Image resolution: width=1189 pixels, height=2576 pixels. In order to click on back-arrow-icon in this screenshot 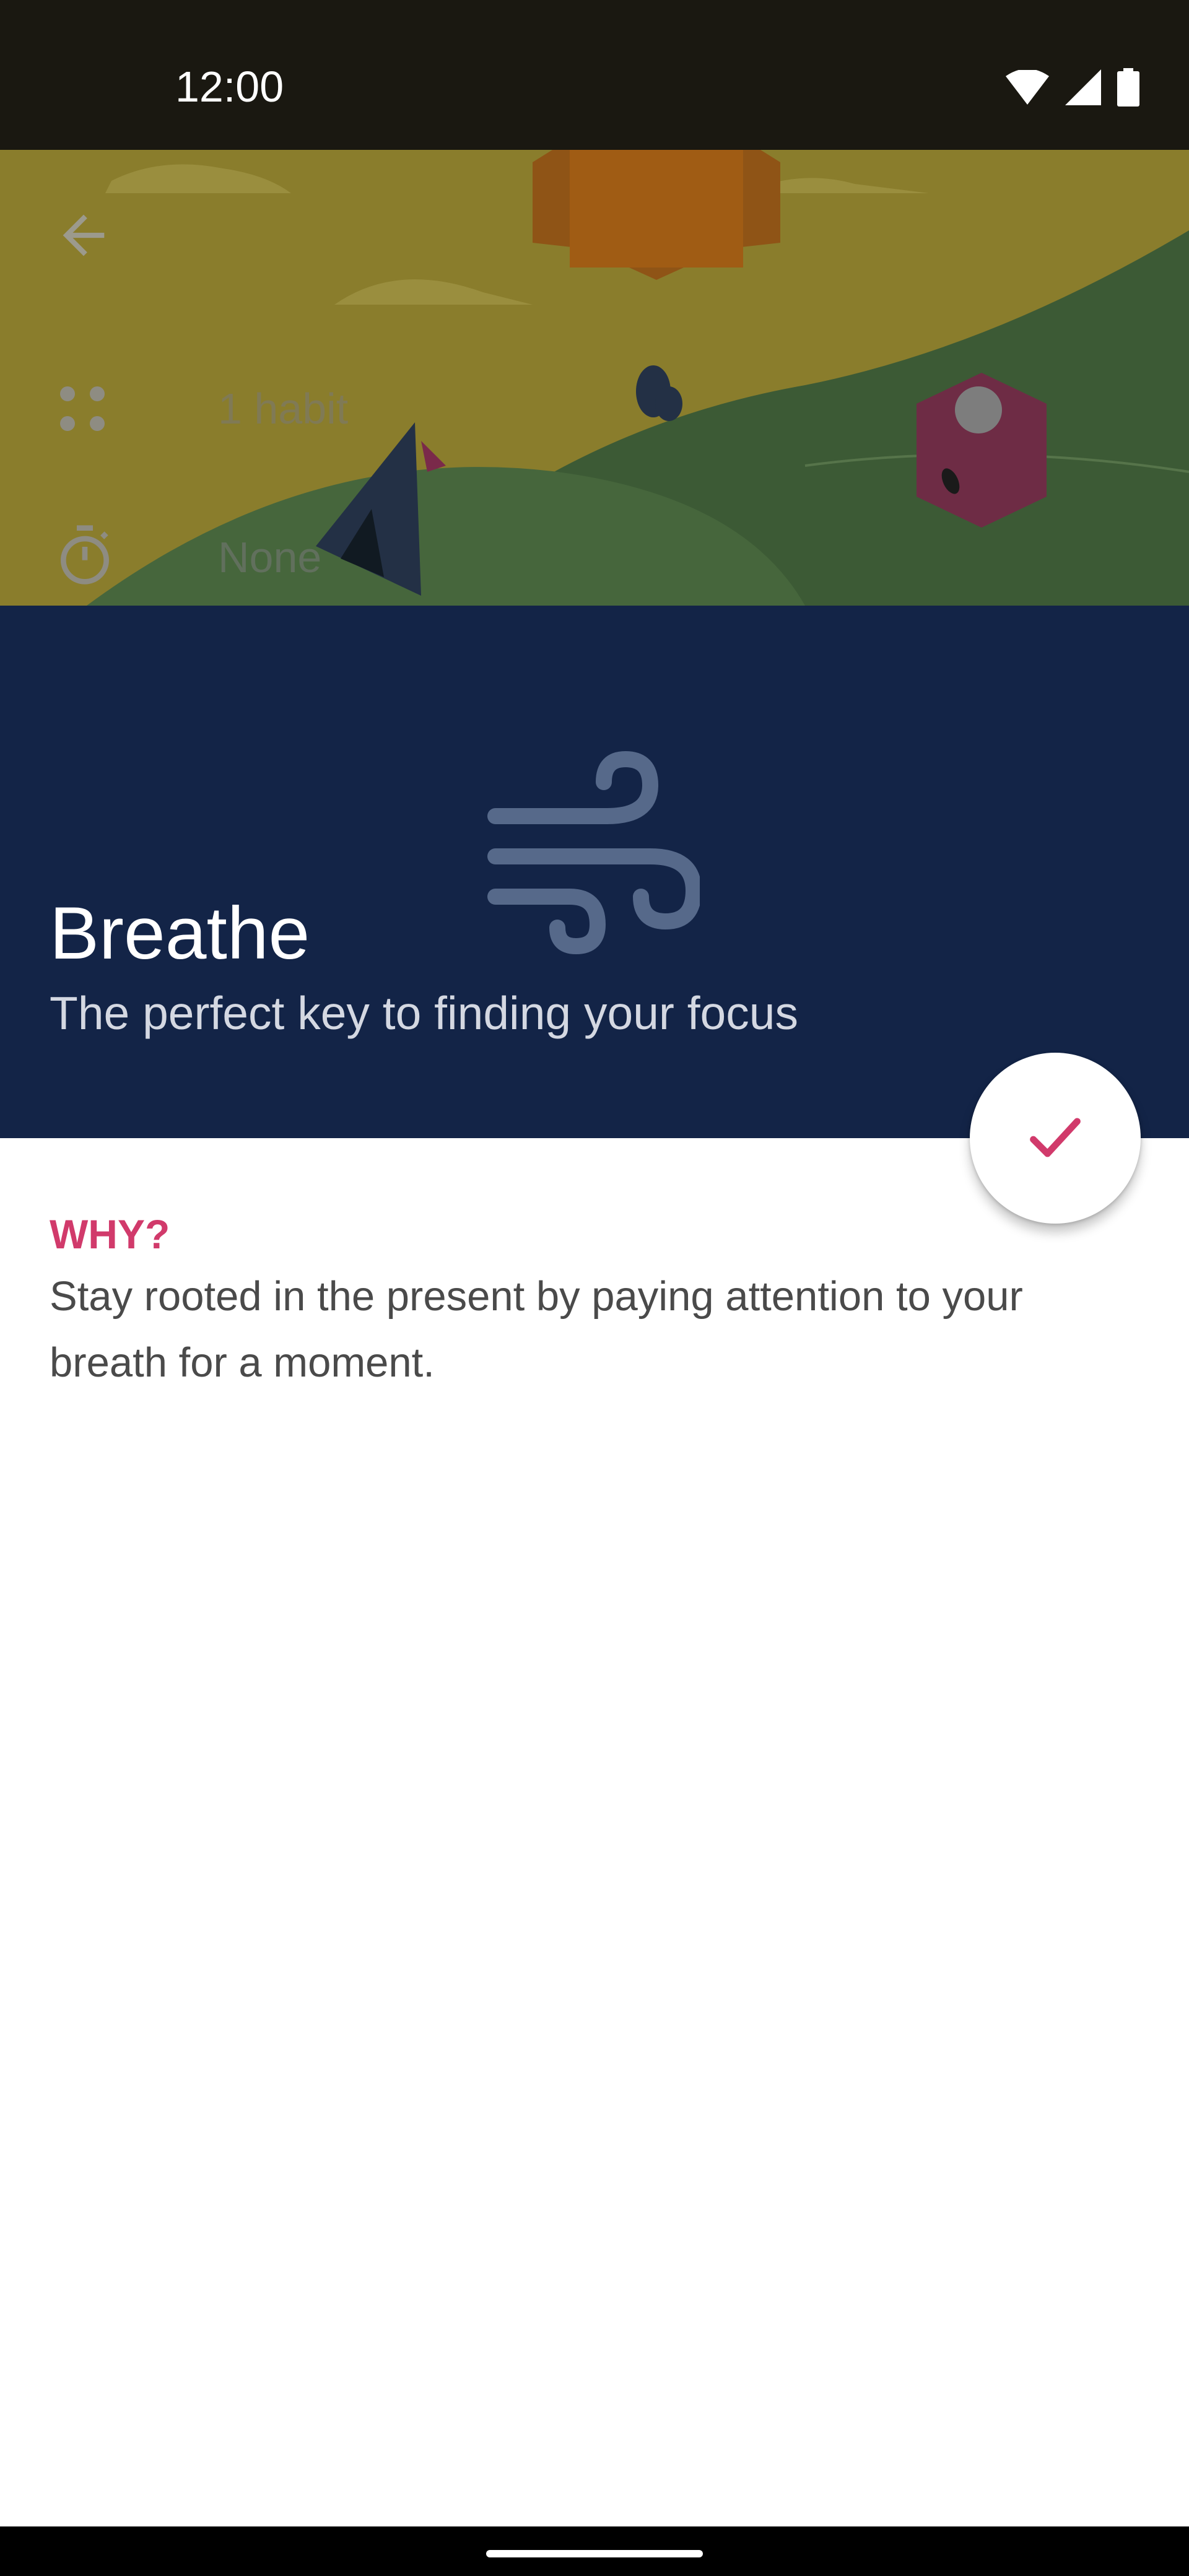, I will do `click(84, 235)`.